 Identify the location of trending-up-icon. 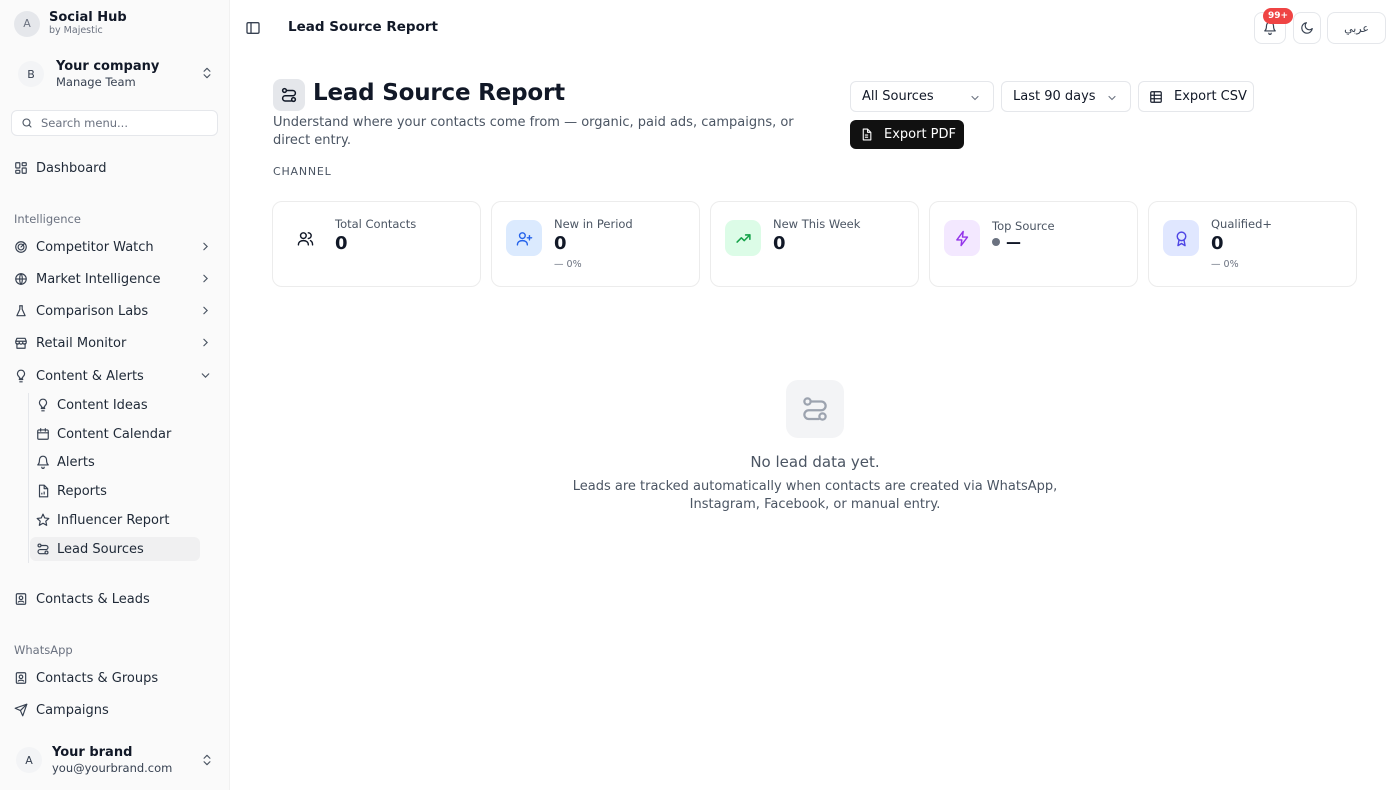
(743, 238).